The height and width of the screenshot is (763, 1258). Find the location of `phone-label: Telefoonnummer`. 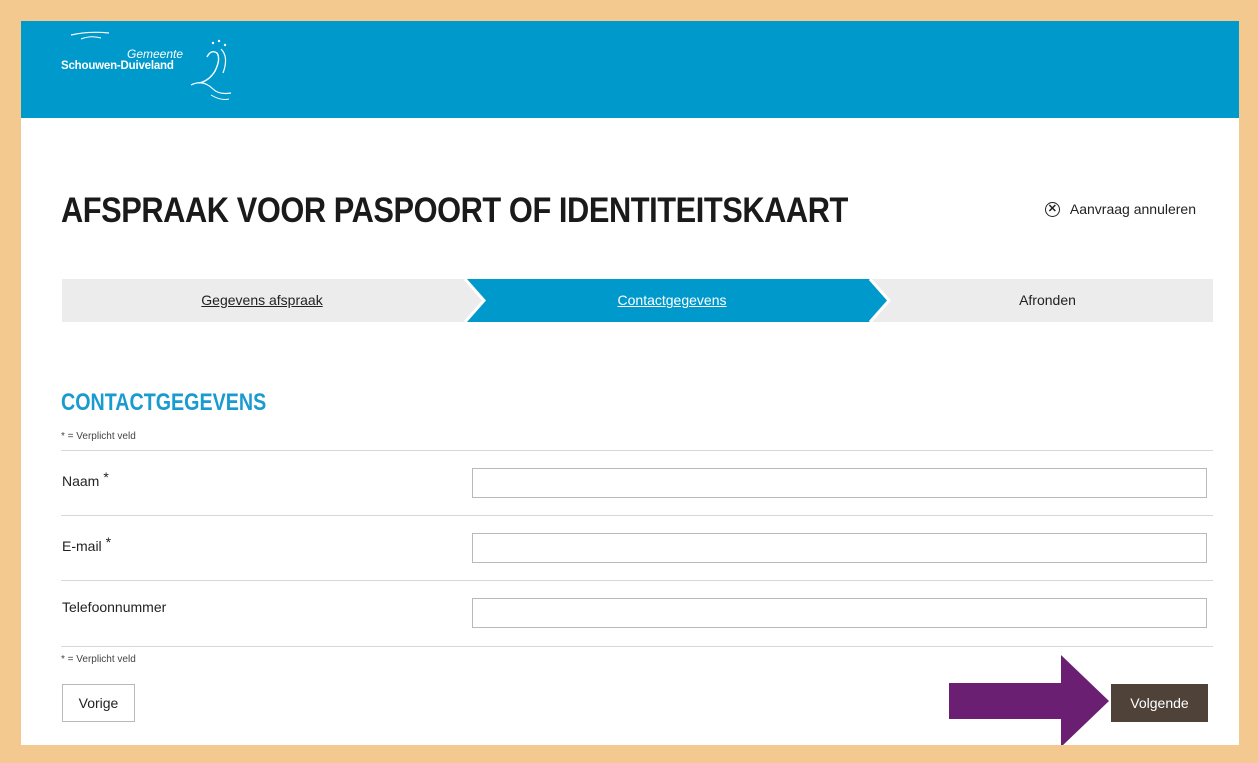

phone-label: Telefoonnummer is located at coordinates (114, 607).